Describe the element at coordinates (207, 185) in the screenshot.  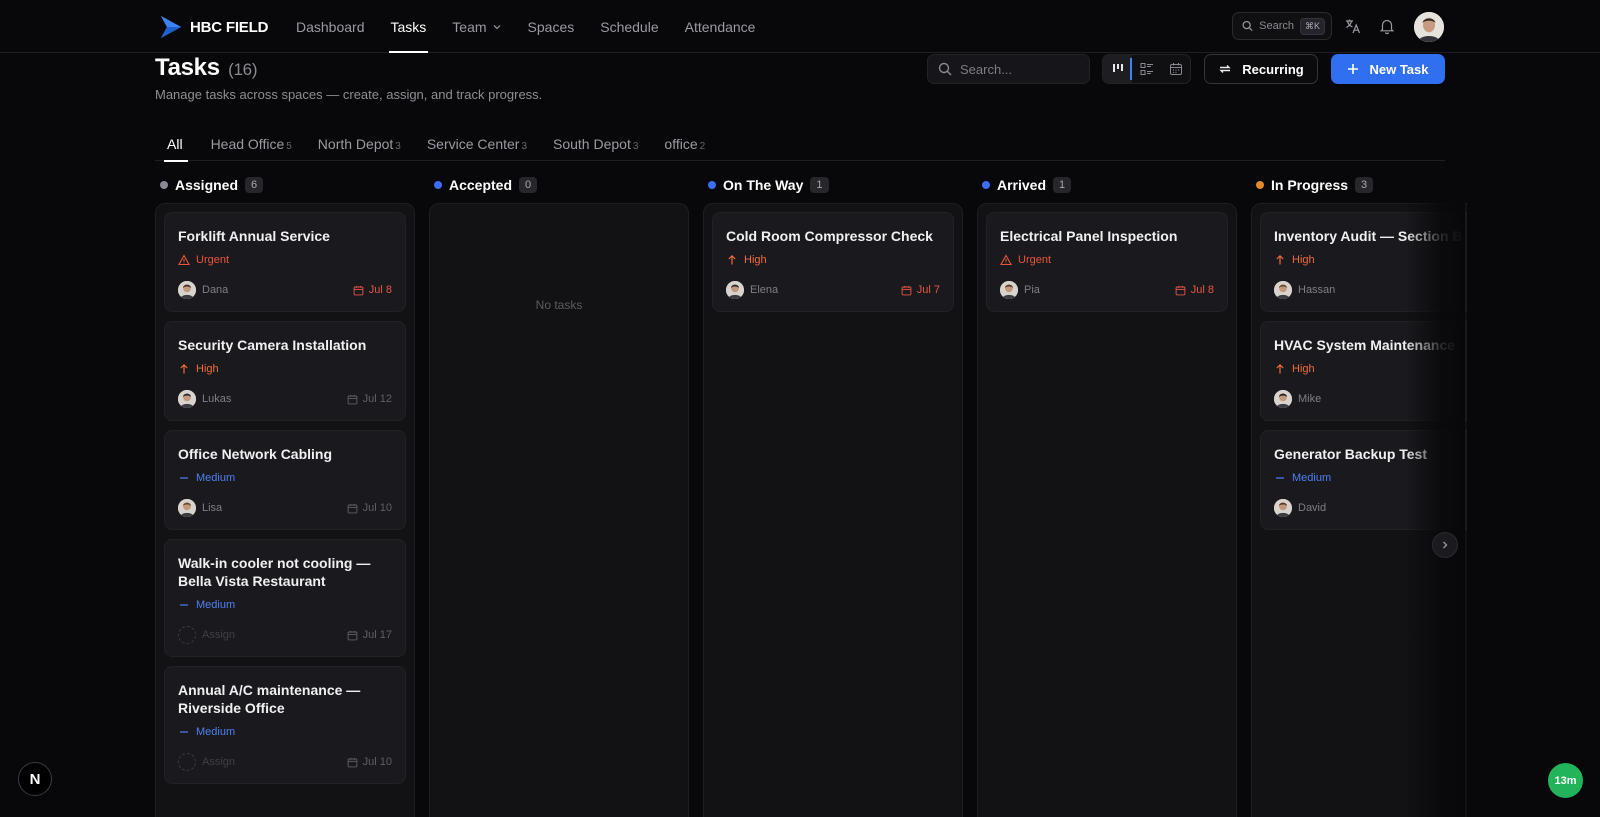
I see `column-title: Assigned` at that location.